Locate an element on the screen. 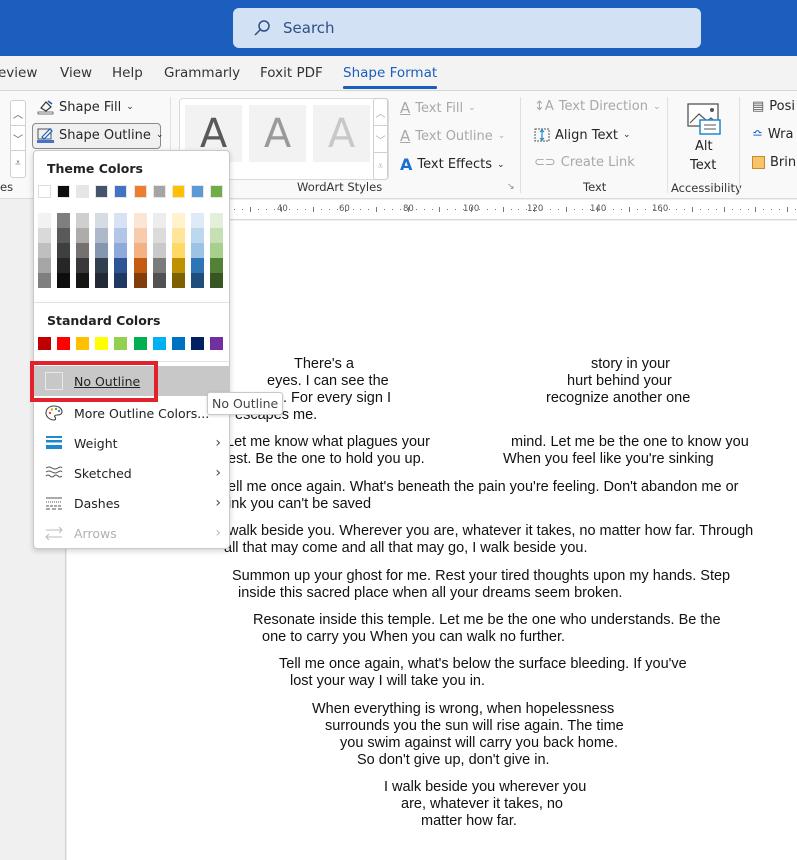  tab-foxit-pdf: Foxit PDF is located at coordinates (291, 73).